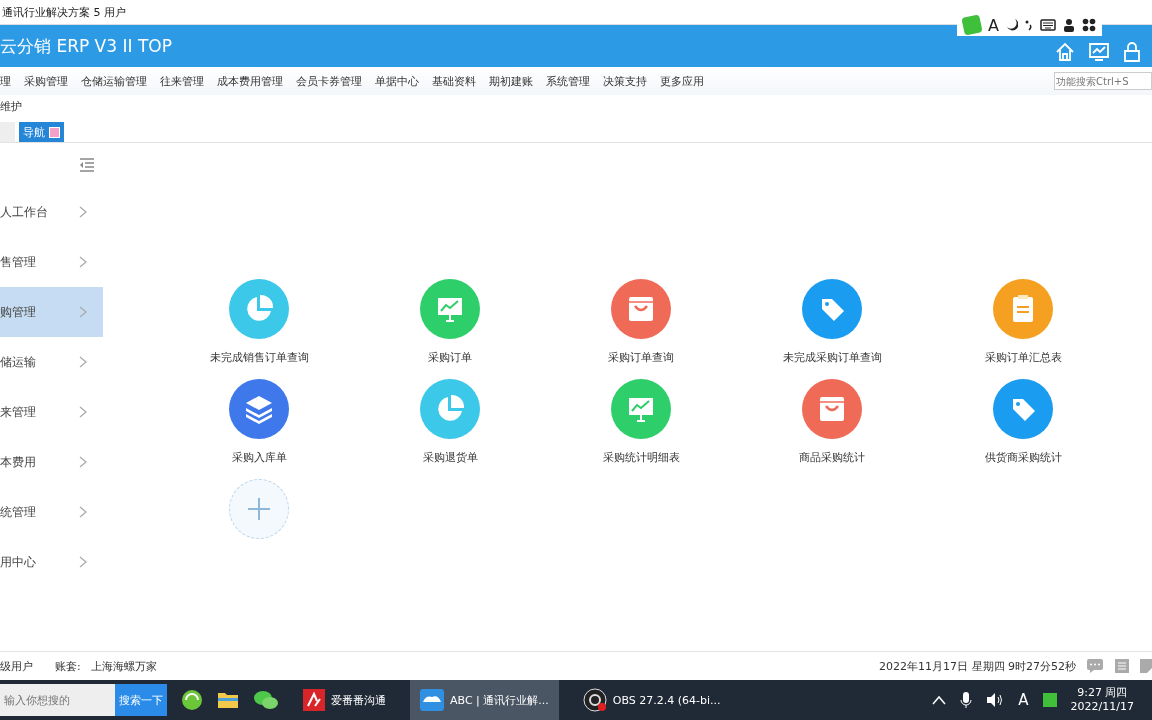 Image resolution: width=1152 pixels, height=720 pixels. What do you see at coordinates (41, 132) in the screenshot?
I see `tab: 导航` at bounding box center [41, 132].